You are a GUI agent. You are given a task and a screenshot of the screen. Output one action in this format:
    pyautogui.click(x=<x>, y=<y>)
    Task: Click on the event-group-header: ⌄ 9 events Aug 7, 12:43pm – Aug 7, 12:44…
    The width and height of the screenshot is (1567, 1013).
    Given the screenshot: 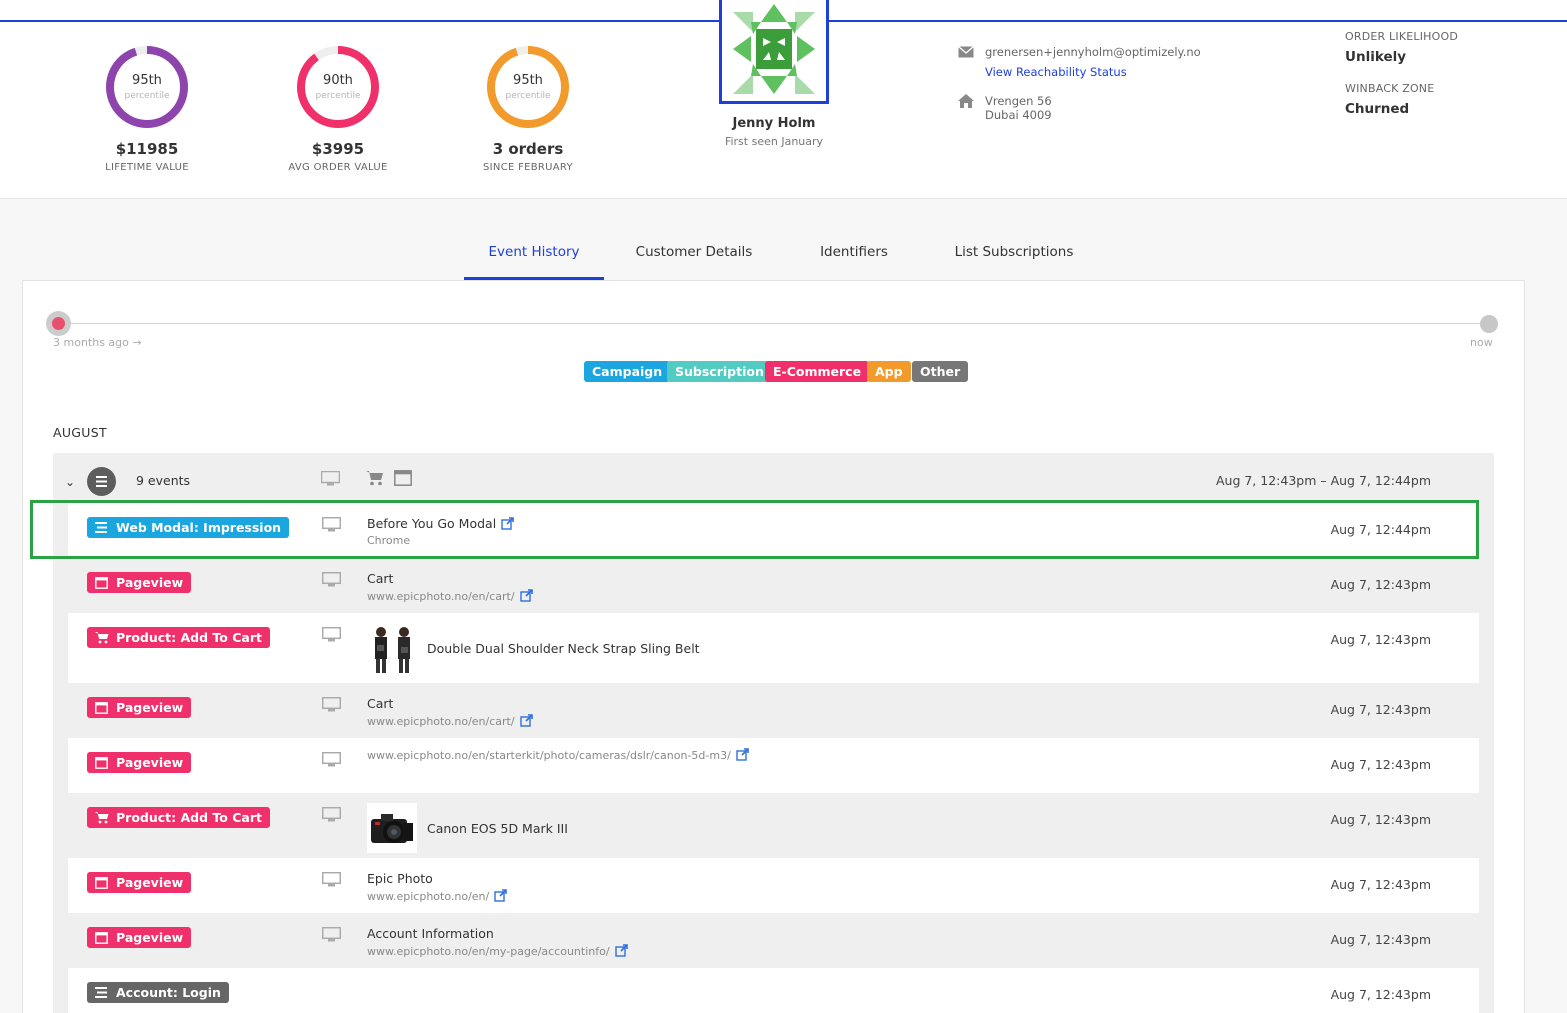 What is the action you would take?
    pyautogui.click(x=773, y=479)
    